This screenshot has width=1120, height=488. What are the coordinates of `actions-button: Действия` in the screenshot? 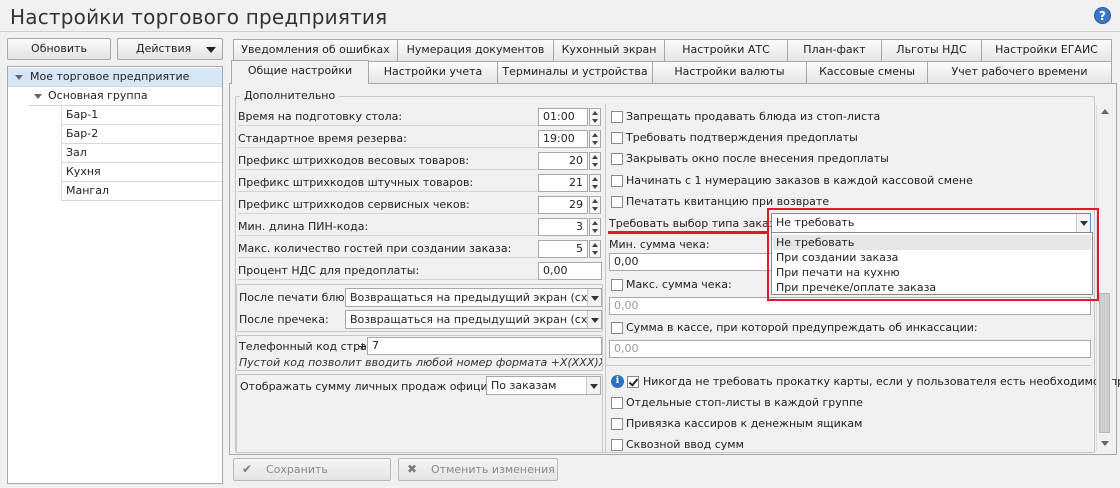 It's located at (170, 49).